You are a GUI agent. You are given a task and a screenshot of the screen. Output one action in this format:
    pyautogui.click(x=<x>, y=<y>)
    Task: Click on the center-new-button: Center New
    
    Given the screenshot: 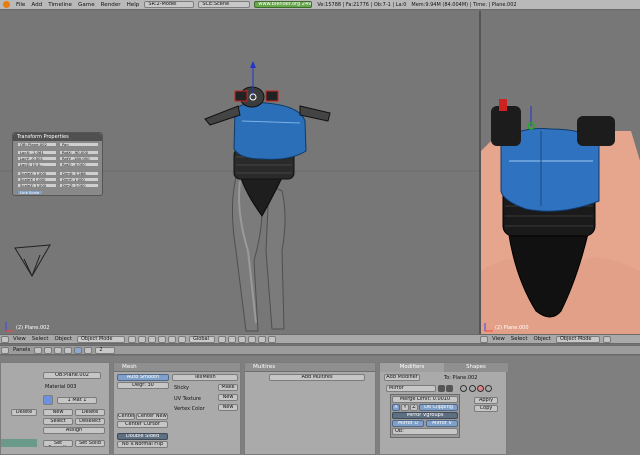 What is the action you would take?
    pyautogui.click(x=152, y=416)
    